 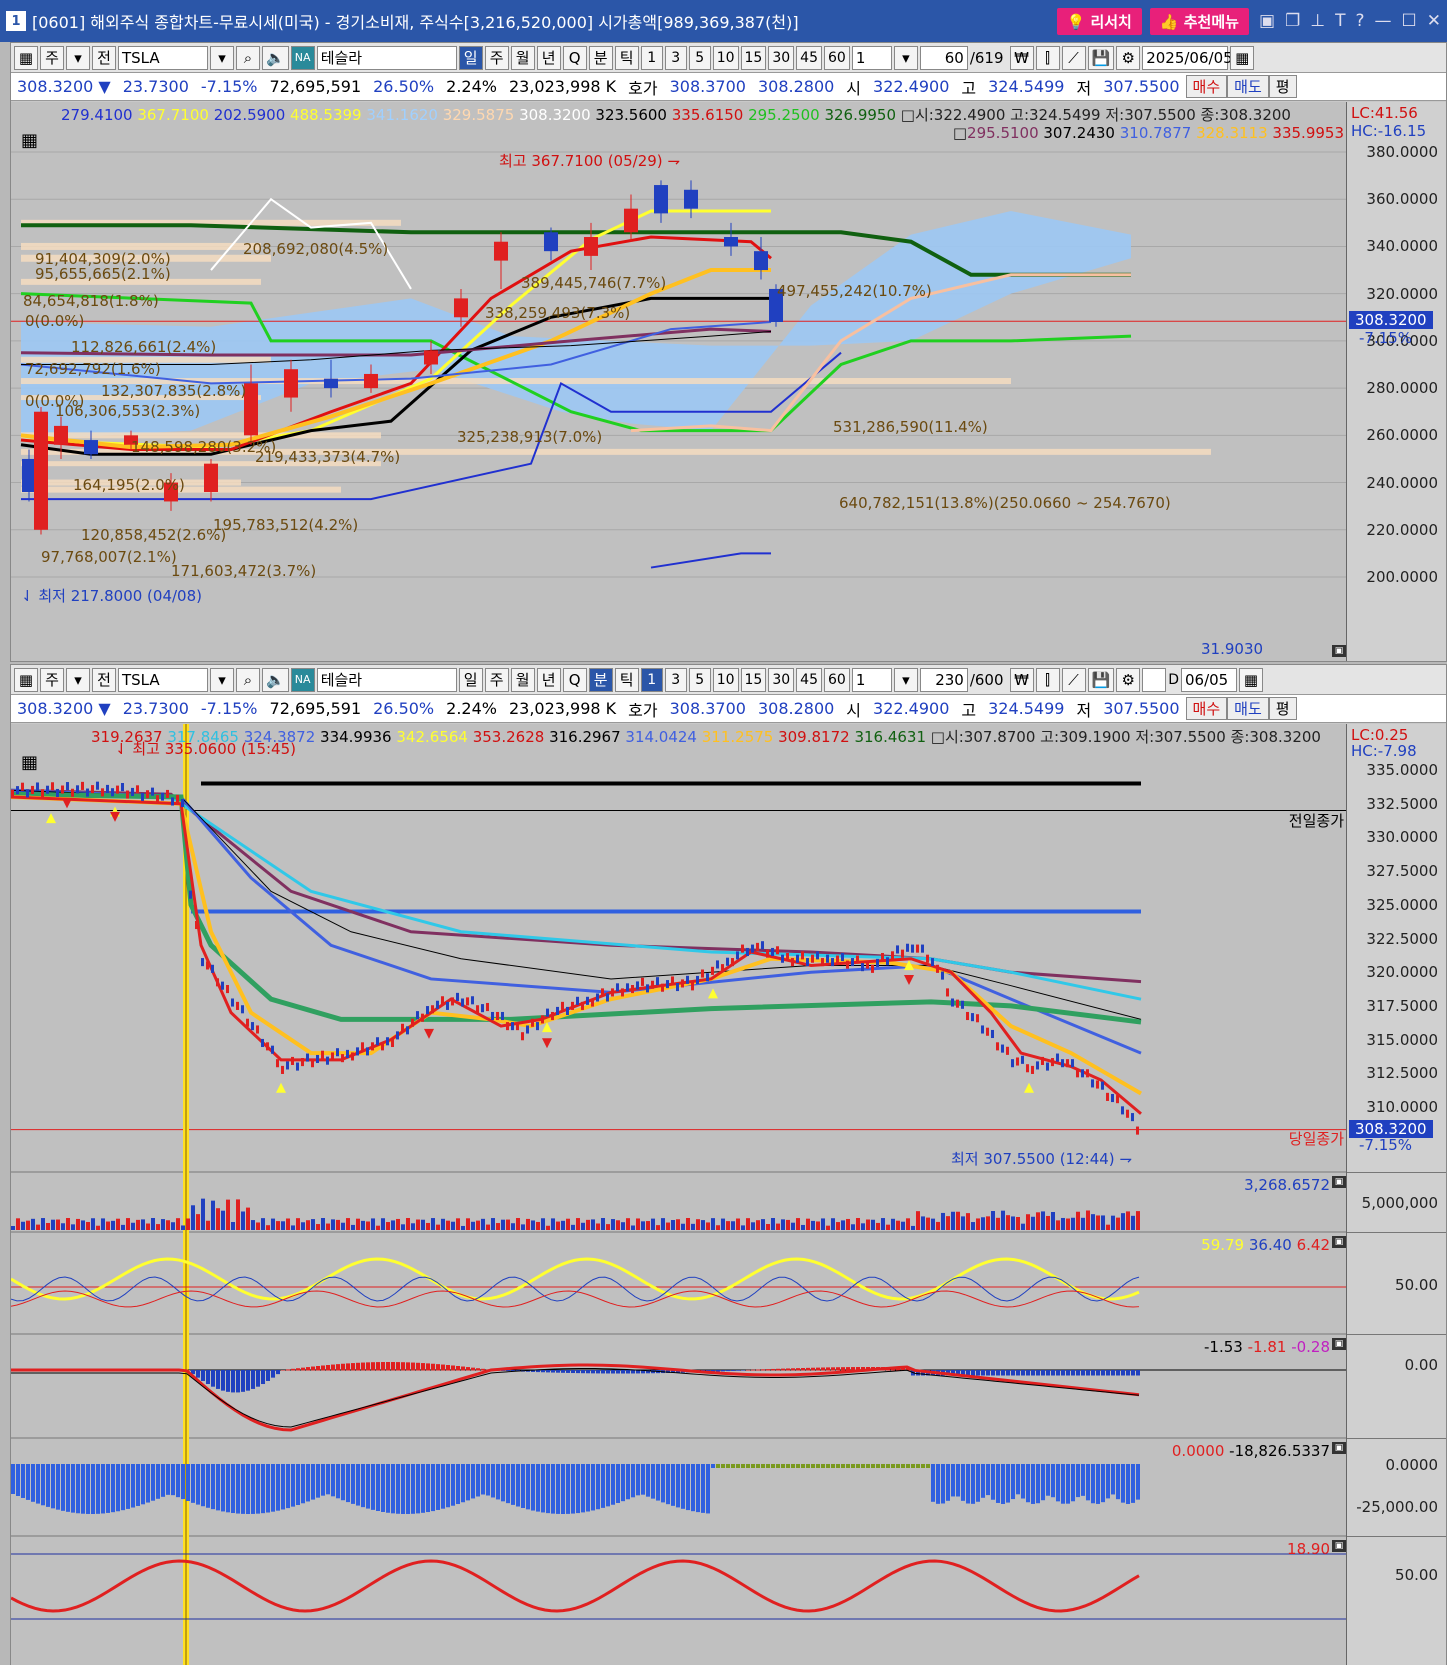 I want to click on restore-icon: ❐, so click(x=1292, y=21).